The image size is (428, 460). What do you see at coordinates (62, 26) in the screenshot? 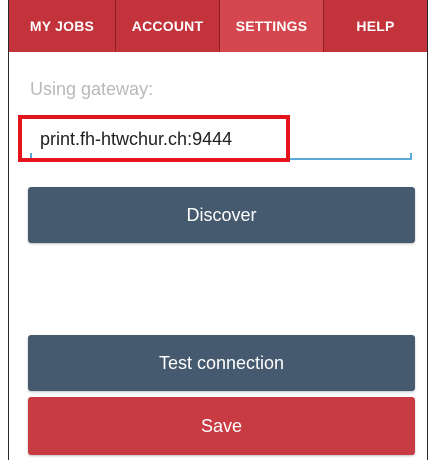
I see `tab-my-jobs: MY JOBS` at bounding box center [62, 26].